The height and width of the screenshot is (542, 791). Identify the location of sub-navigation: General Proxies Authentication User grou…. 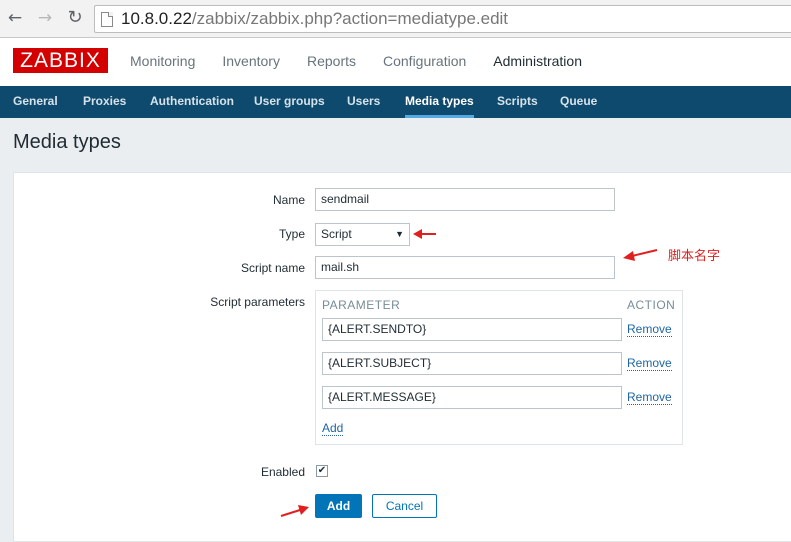
(395, 102).